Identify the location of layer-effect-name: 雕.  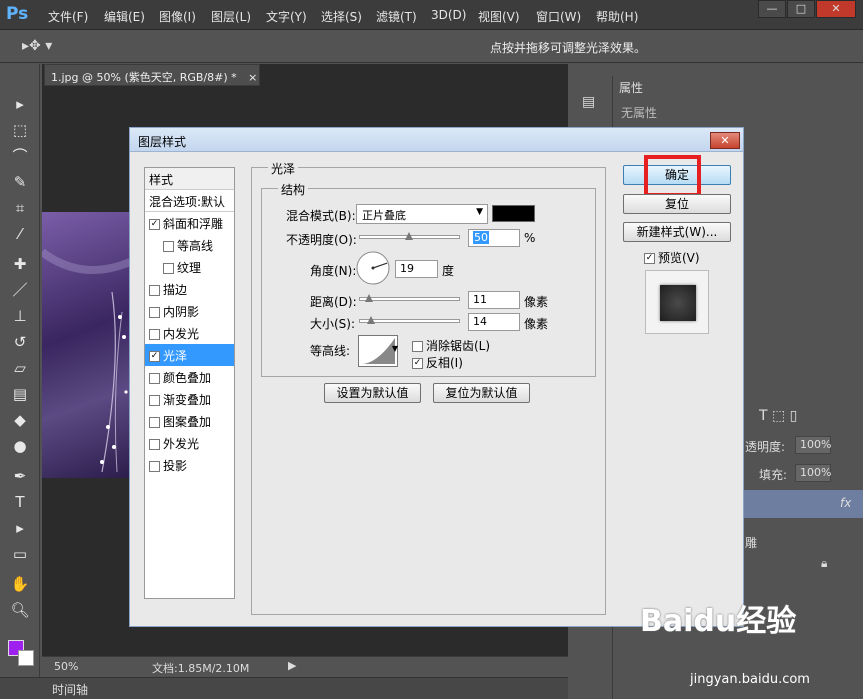
(751, 542).